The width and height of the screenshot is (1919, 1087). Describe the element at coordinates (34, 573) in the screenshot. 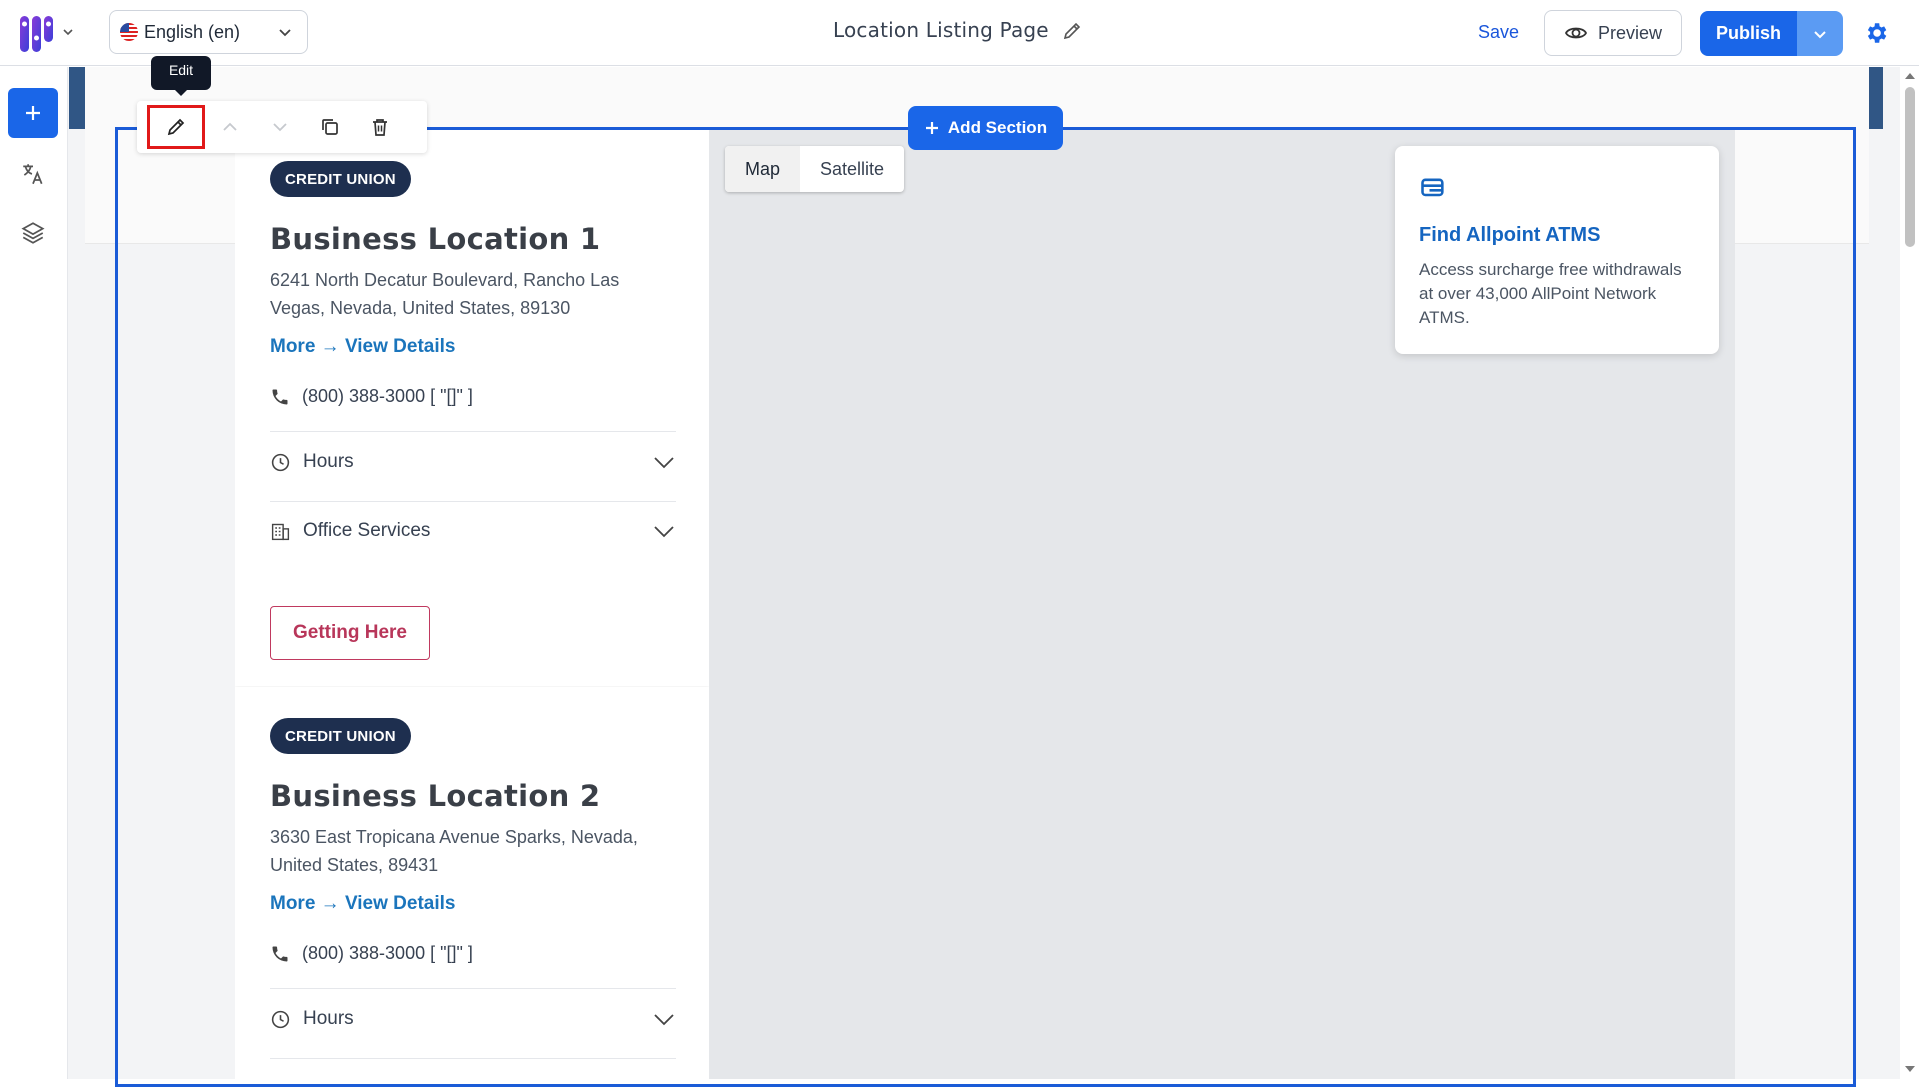

I see `left-sidebar` at that location.